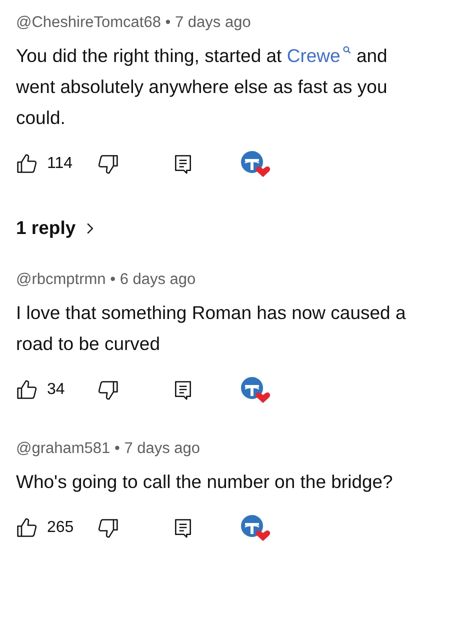  I want to click on comment-meta: @graham581 • 7 days ago, so click(109, 449).